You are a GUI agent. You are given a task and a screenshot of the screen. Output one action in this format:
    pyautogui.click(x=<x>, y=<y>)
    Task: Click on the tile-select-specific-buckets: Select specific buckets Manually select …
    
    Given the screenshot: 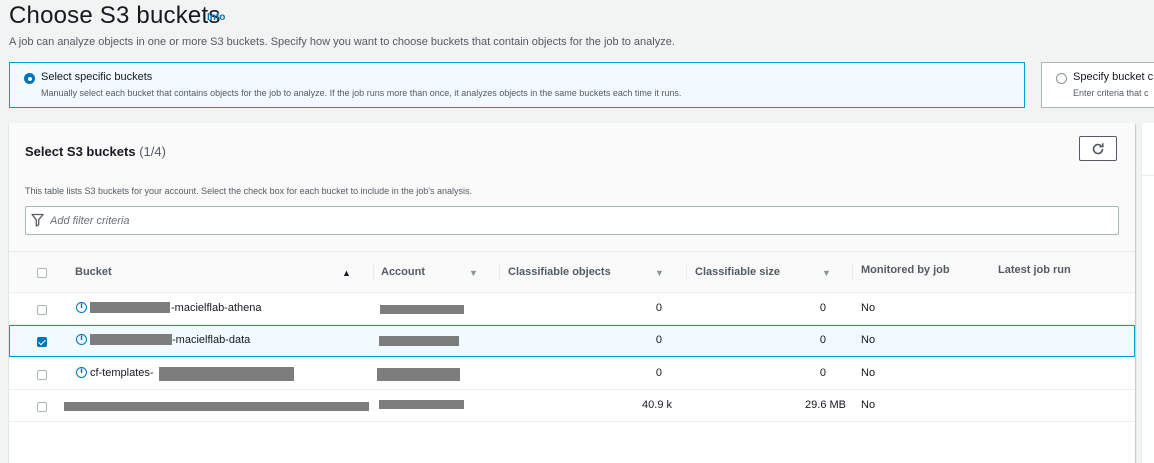 What is the action you would take?
    pyautogui.click(x=517, y=85)
    